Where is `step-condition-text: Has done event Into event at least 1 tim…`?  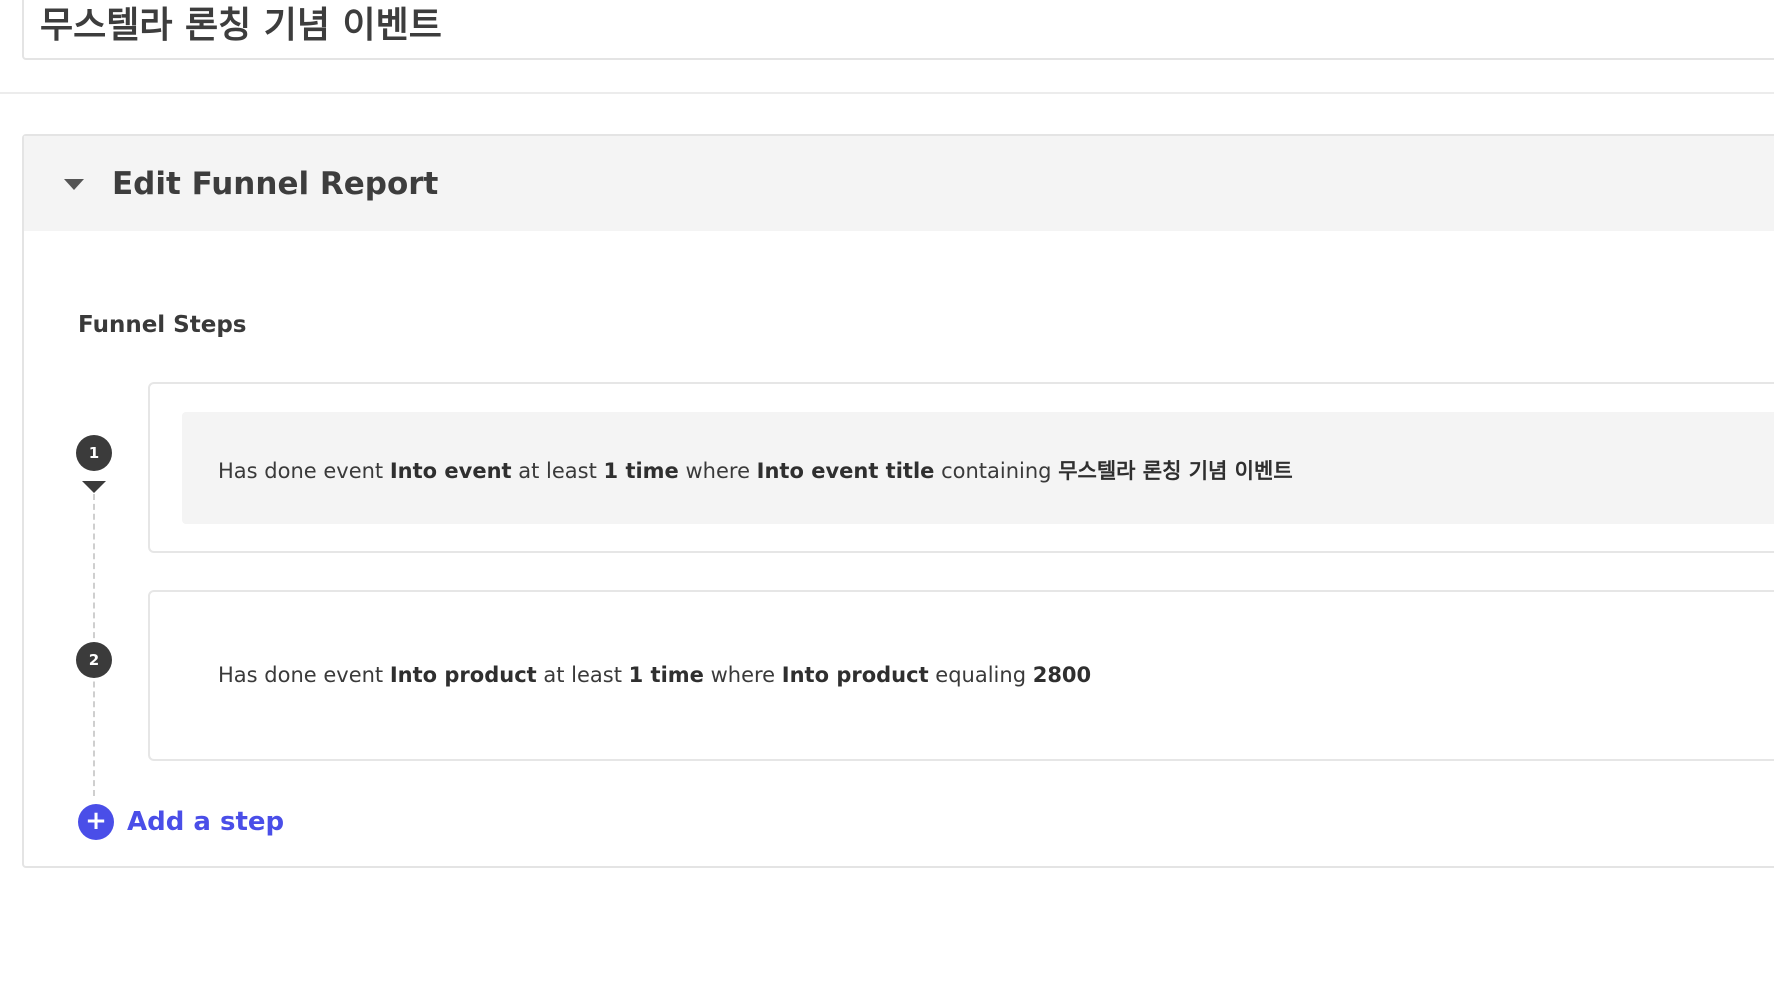
step-condition-text: Has done event Into event at least 1 tim… is located at coordinates (755, 470).